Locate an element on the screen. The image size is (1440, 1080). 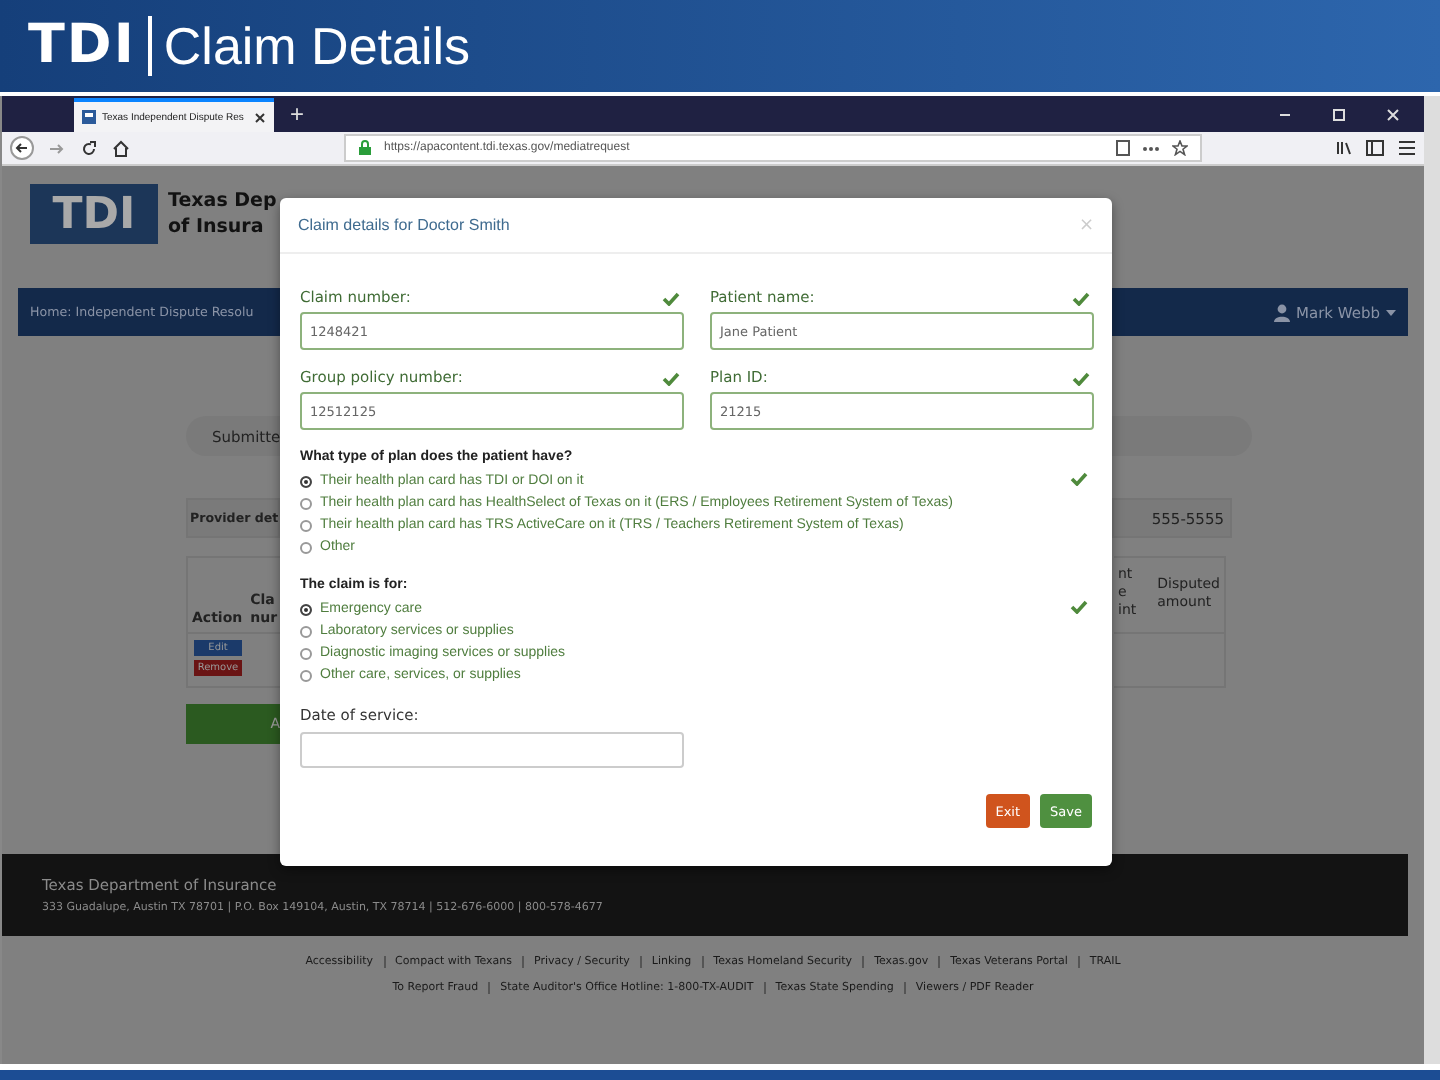
new-tab-button: + is located at coordinates (297, 114).